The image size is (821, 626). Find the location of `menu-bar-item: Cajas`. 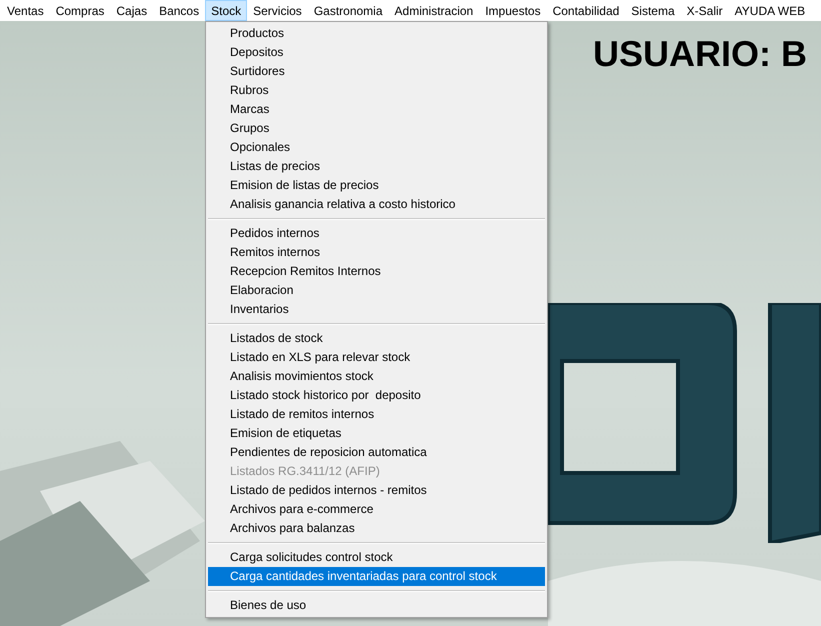

menu-bar-item: Cajas is located at coordinates (132, 10).